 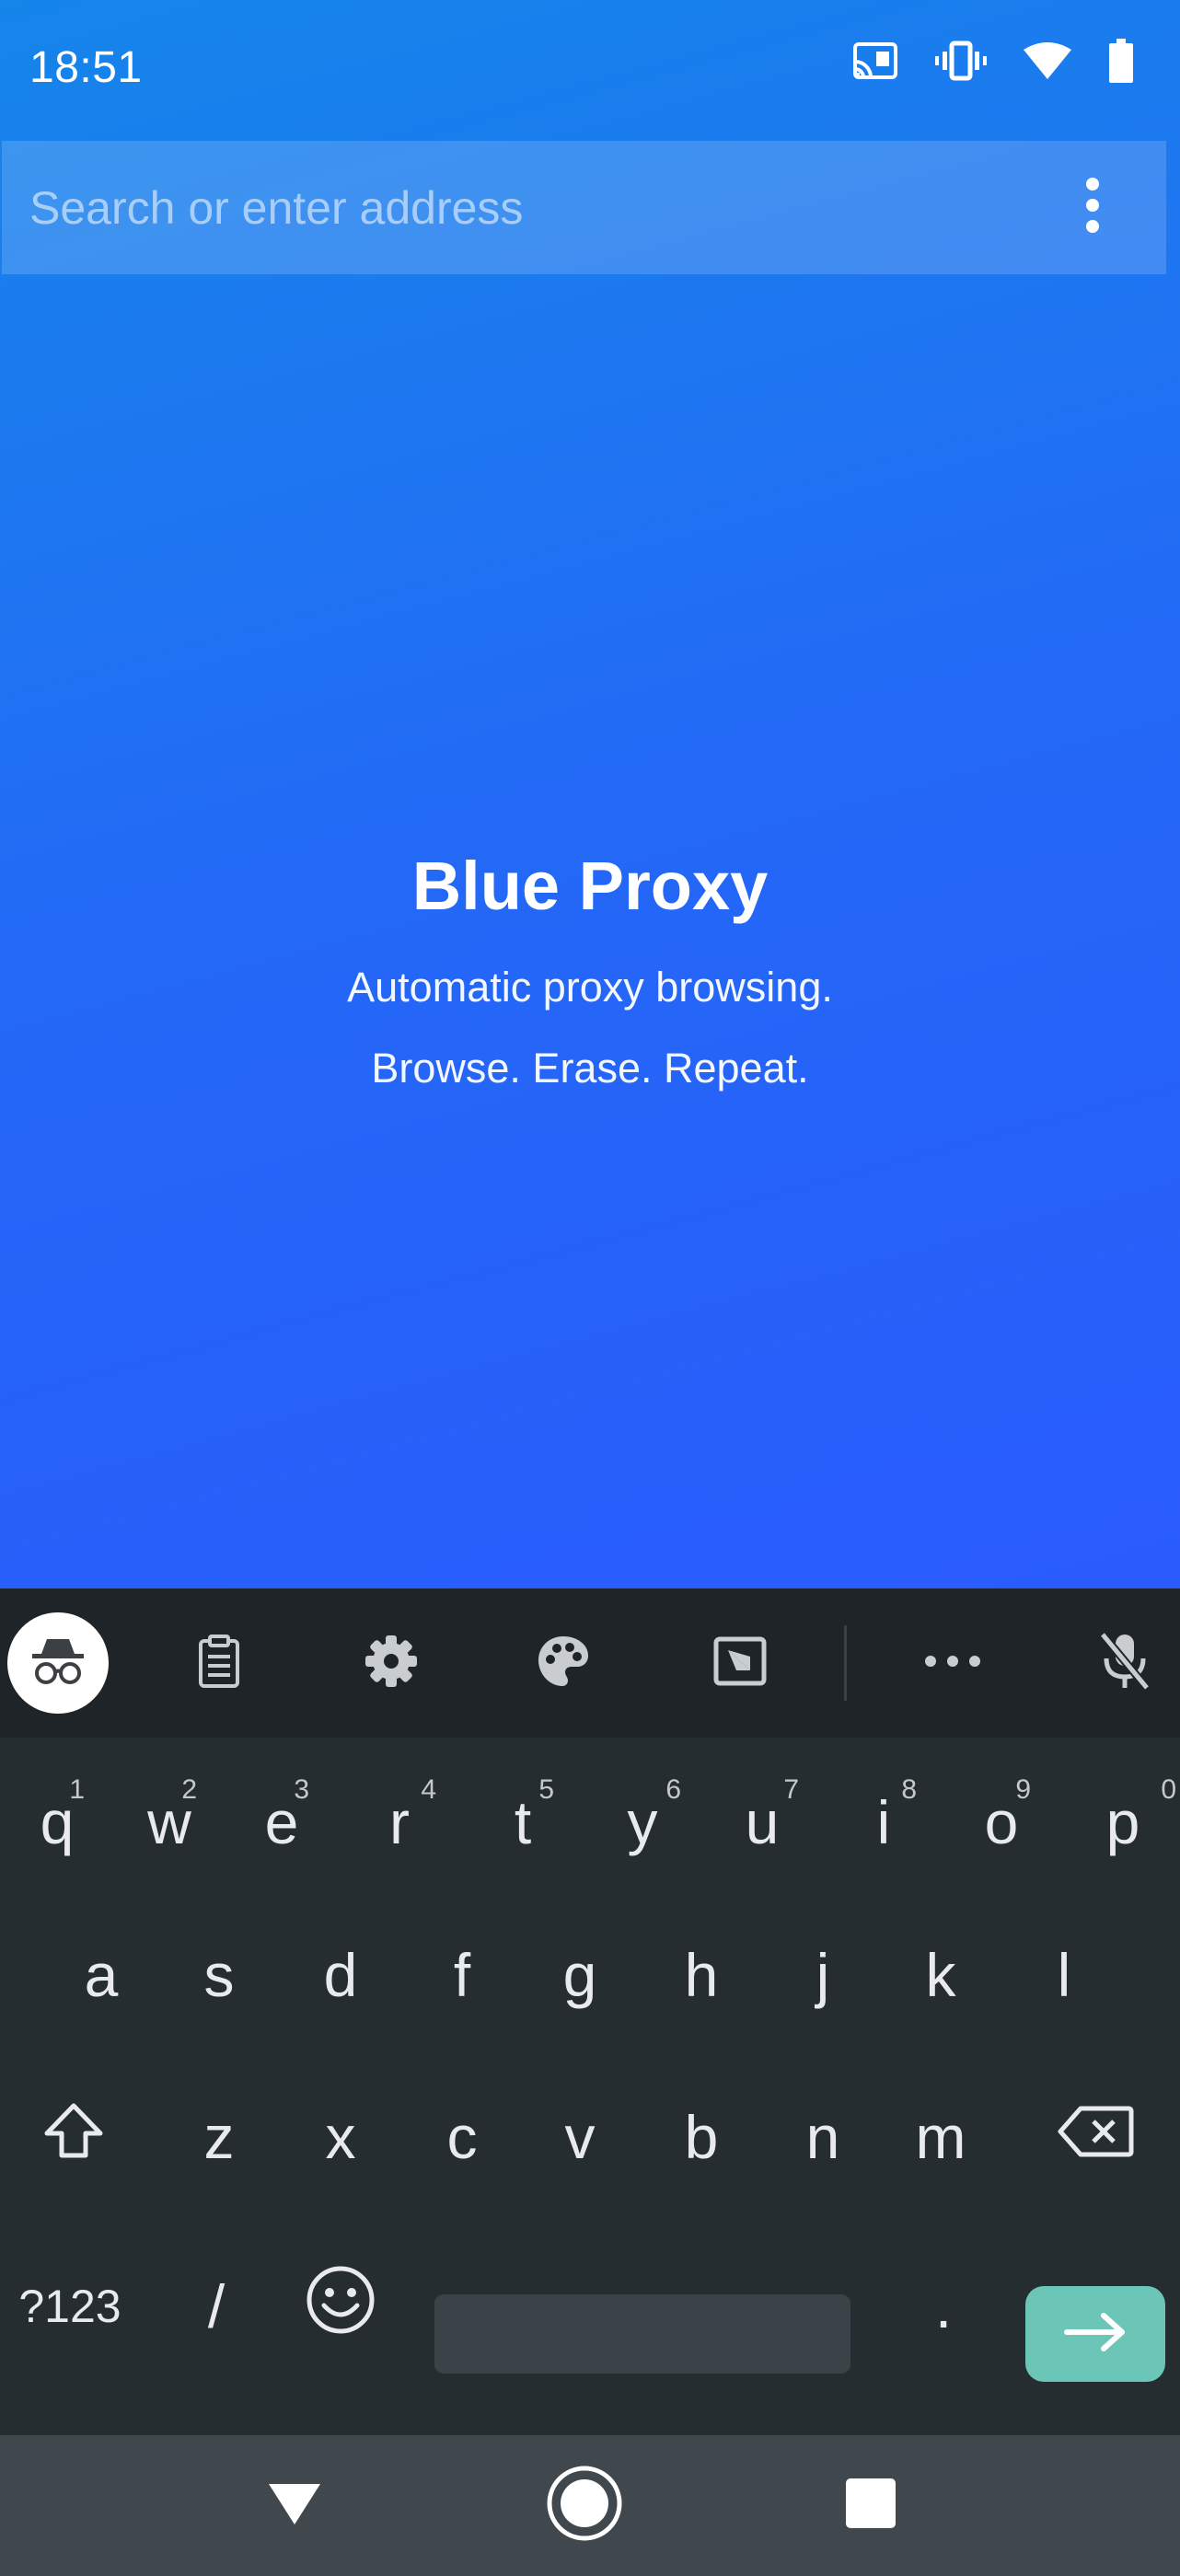 I want to click on key-label: ., so click(x=944, y=2306).